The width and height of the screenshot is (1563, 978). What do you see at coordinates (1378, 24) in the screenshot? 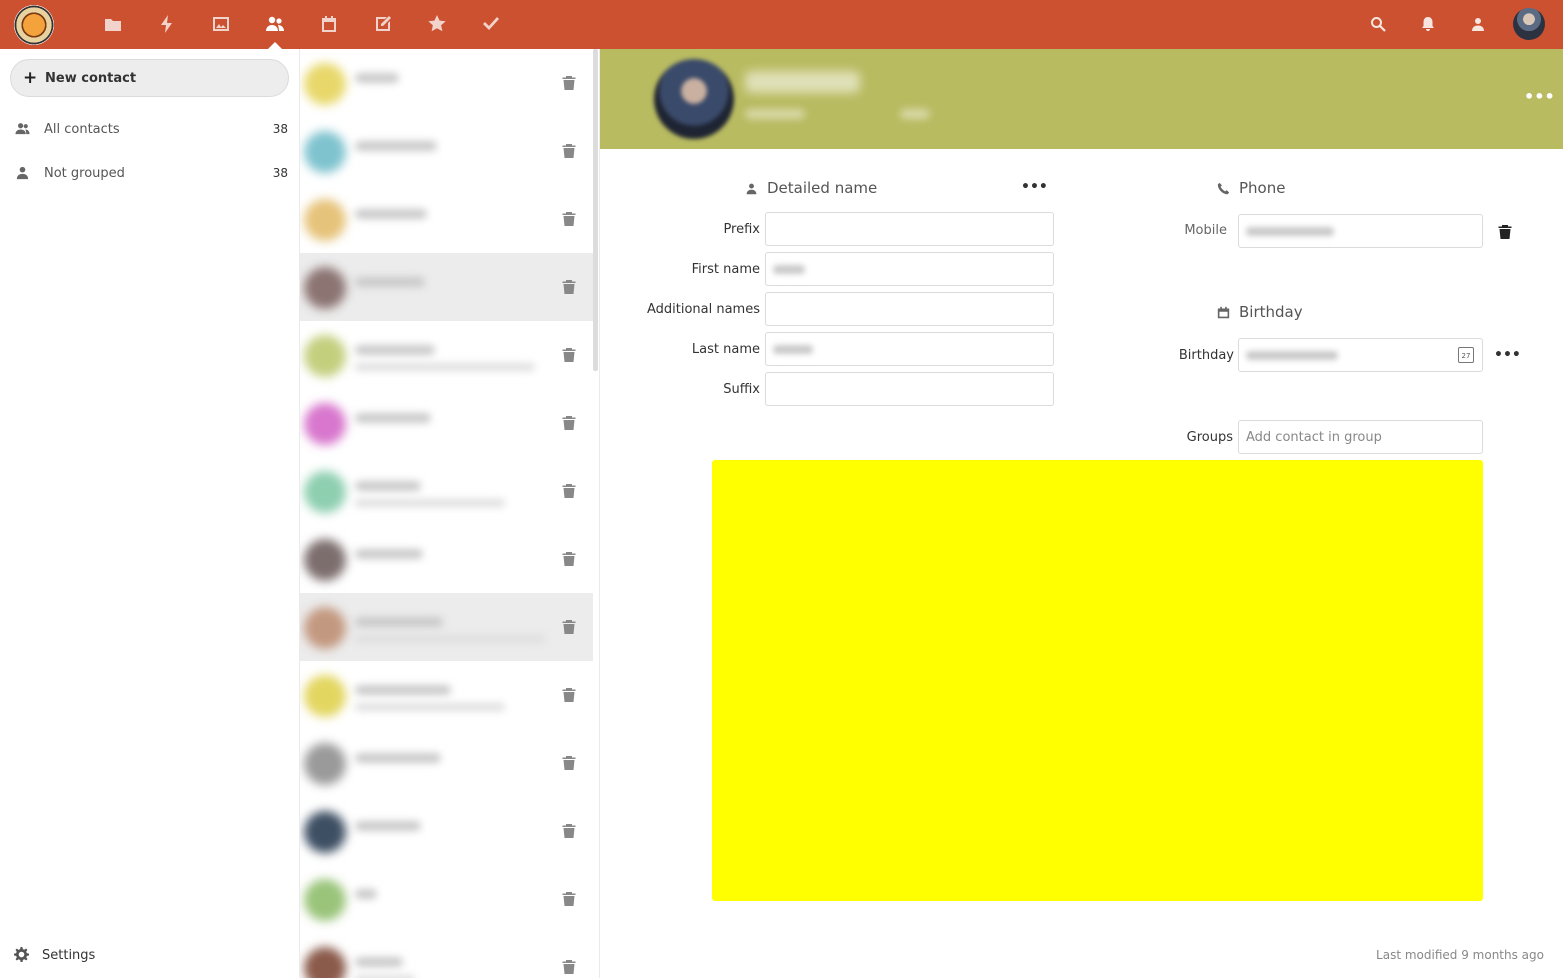
I see `search-icon` at bounding box center [1378, 24].